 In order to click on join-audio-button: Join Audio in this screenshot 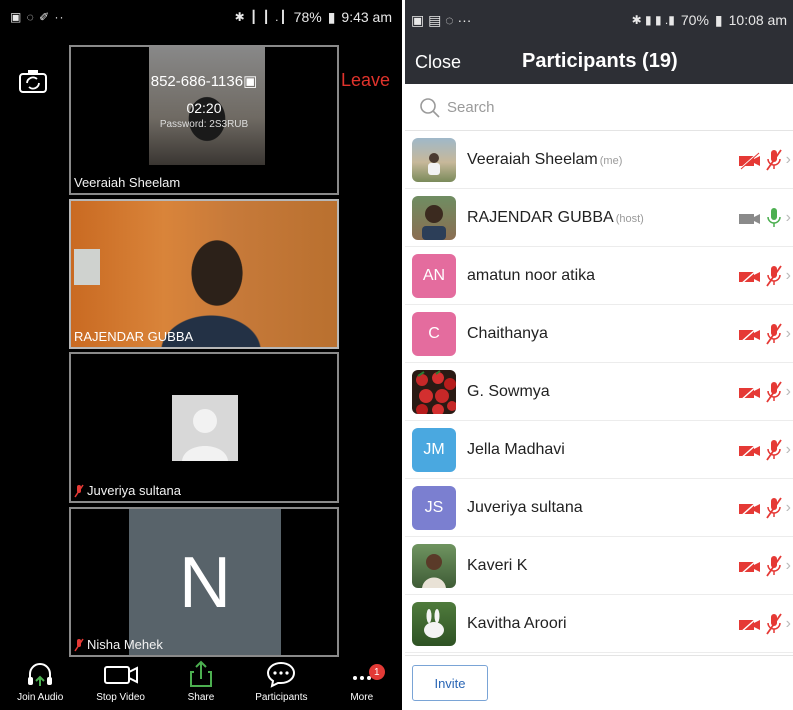, I will do `click(40, 681)`.